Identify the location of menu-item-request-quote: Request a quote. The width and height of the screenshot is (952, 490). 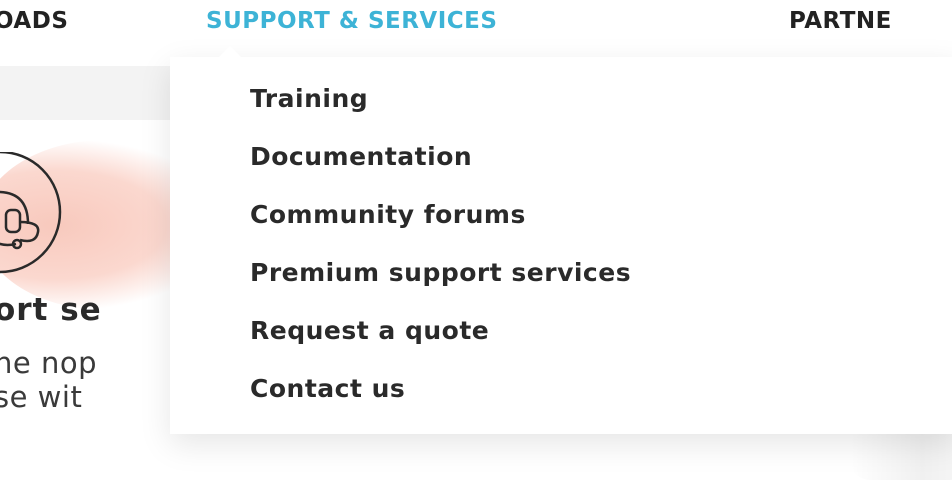
(369, 330).